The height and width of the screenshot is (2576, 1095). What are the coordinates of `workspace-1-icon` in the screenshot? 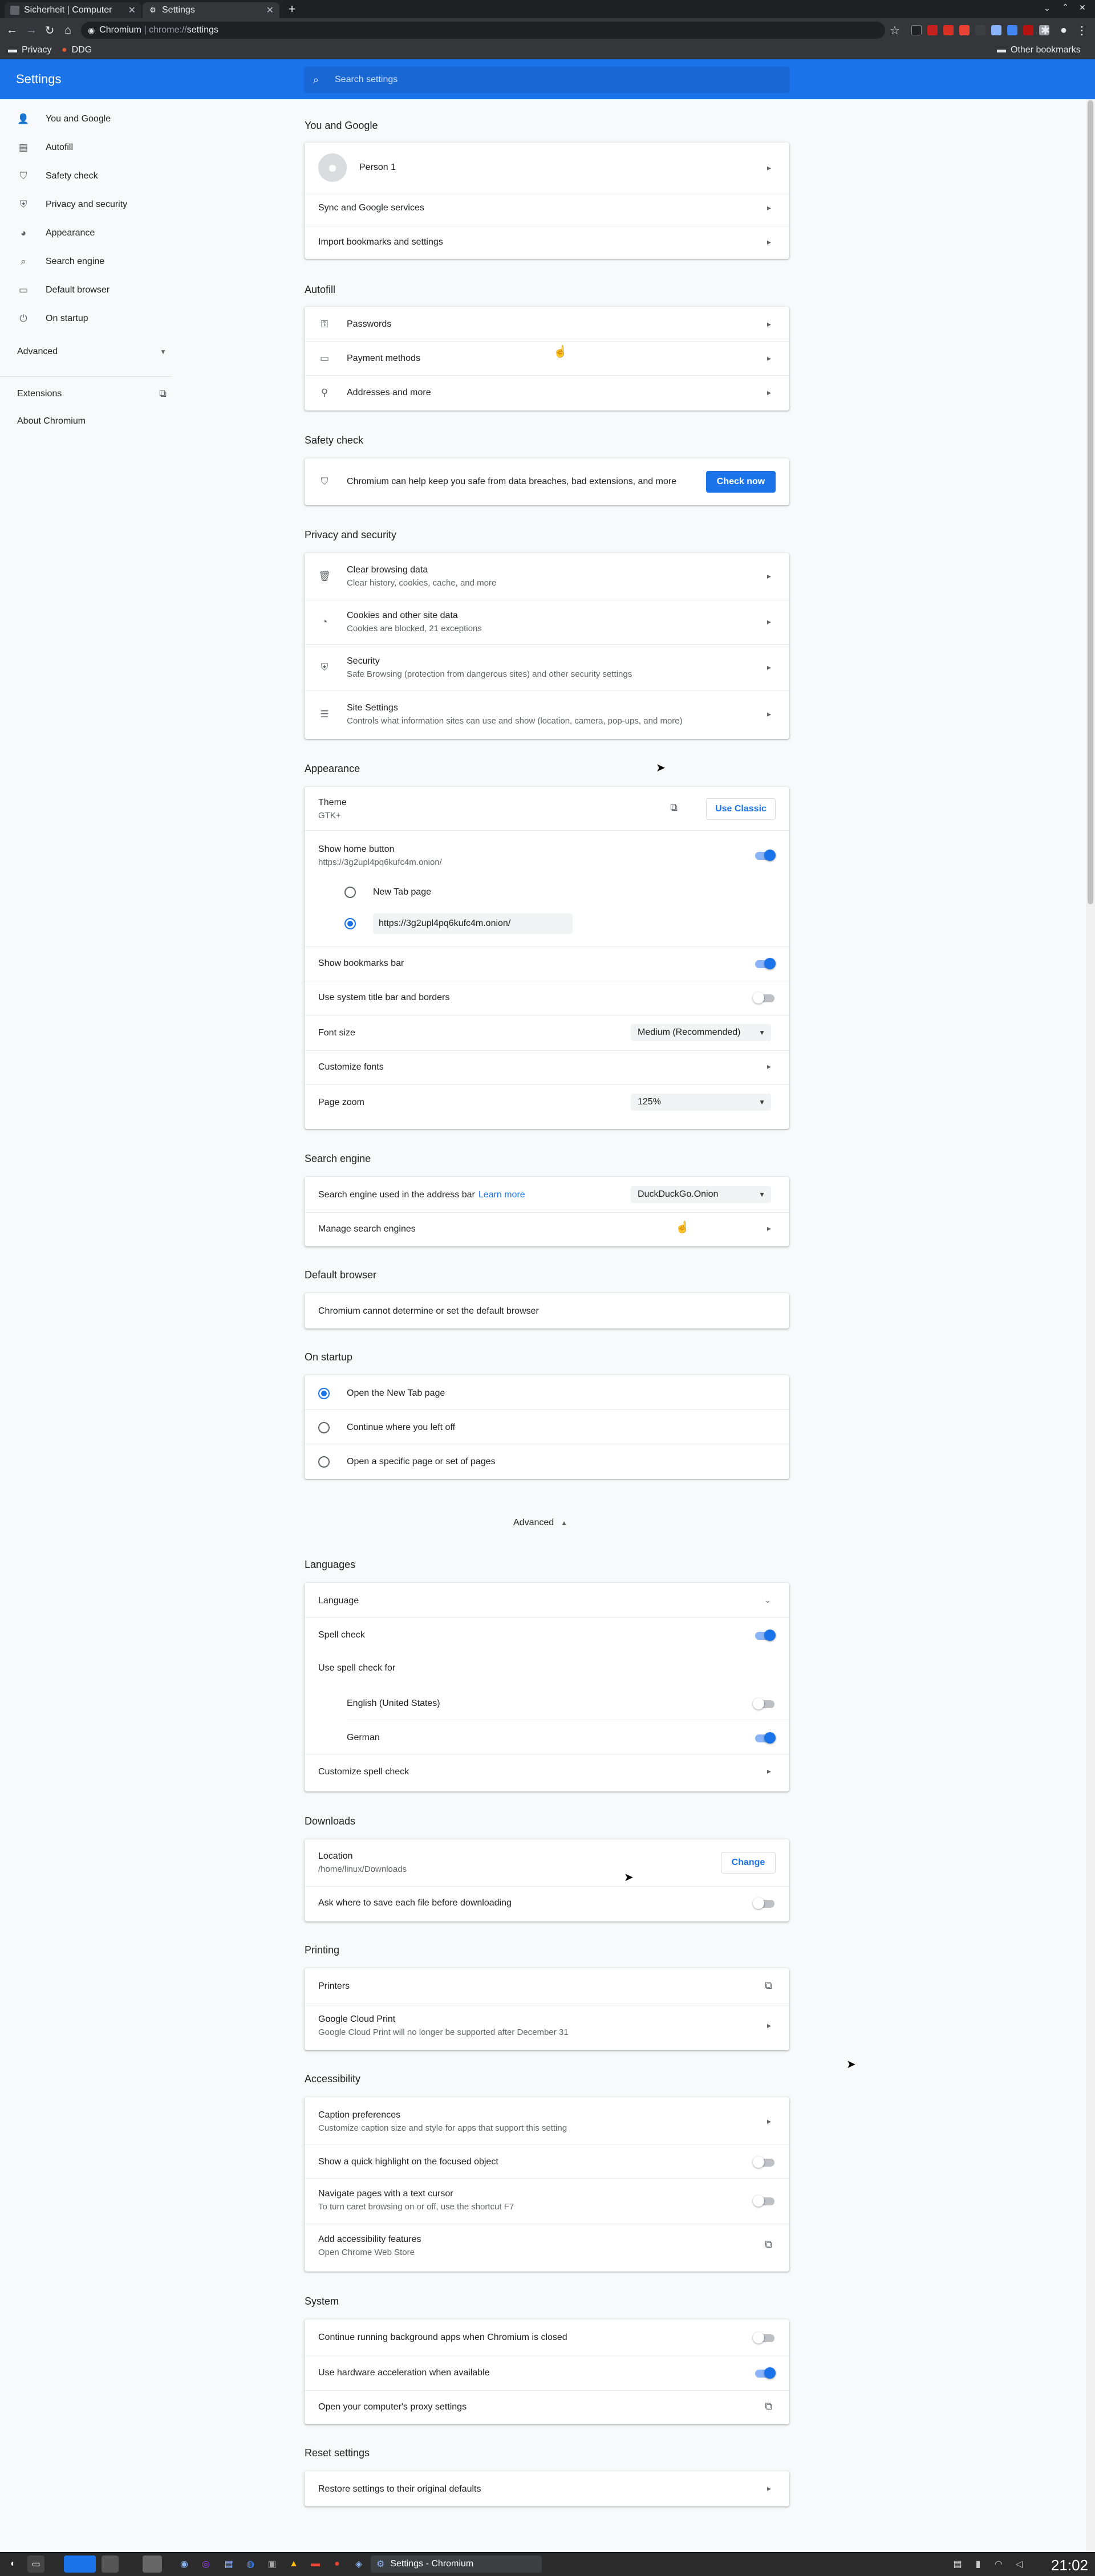 It's located at (80, 2564).